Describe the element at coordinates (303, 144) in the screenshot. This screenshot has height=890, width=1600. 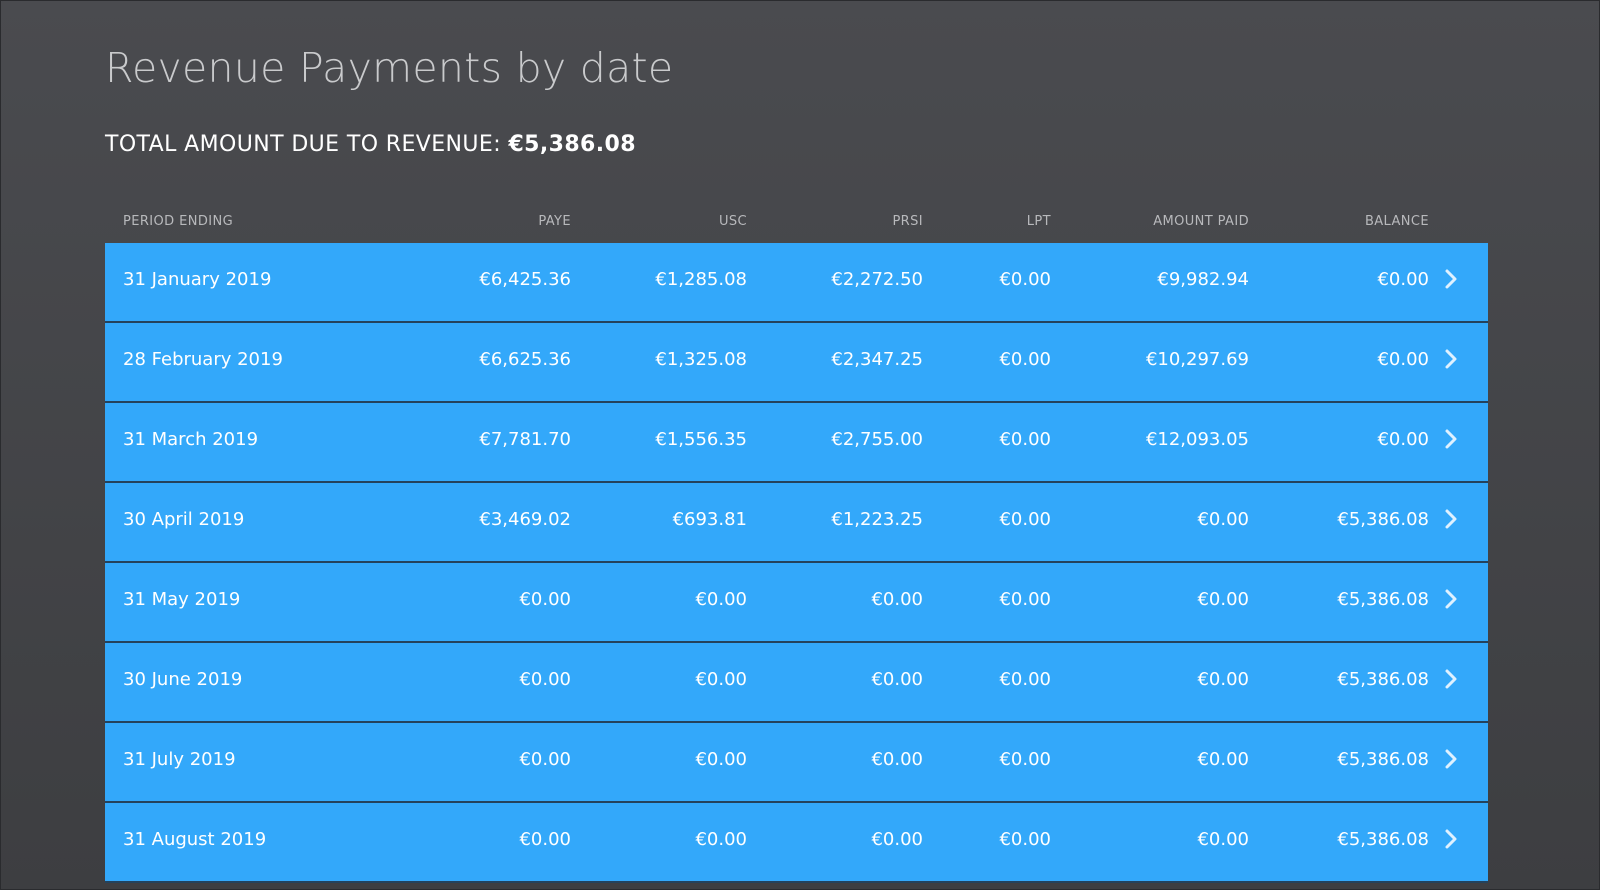
I see `total-due-label: TOTAL AMOUNT DUE TO REVENUE:` at that location.